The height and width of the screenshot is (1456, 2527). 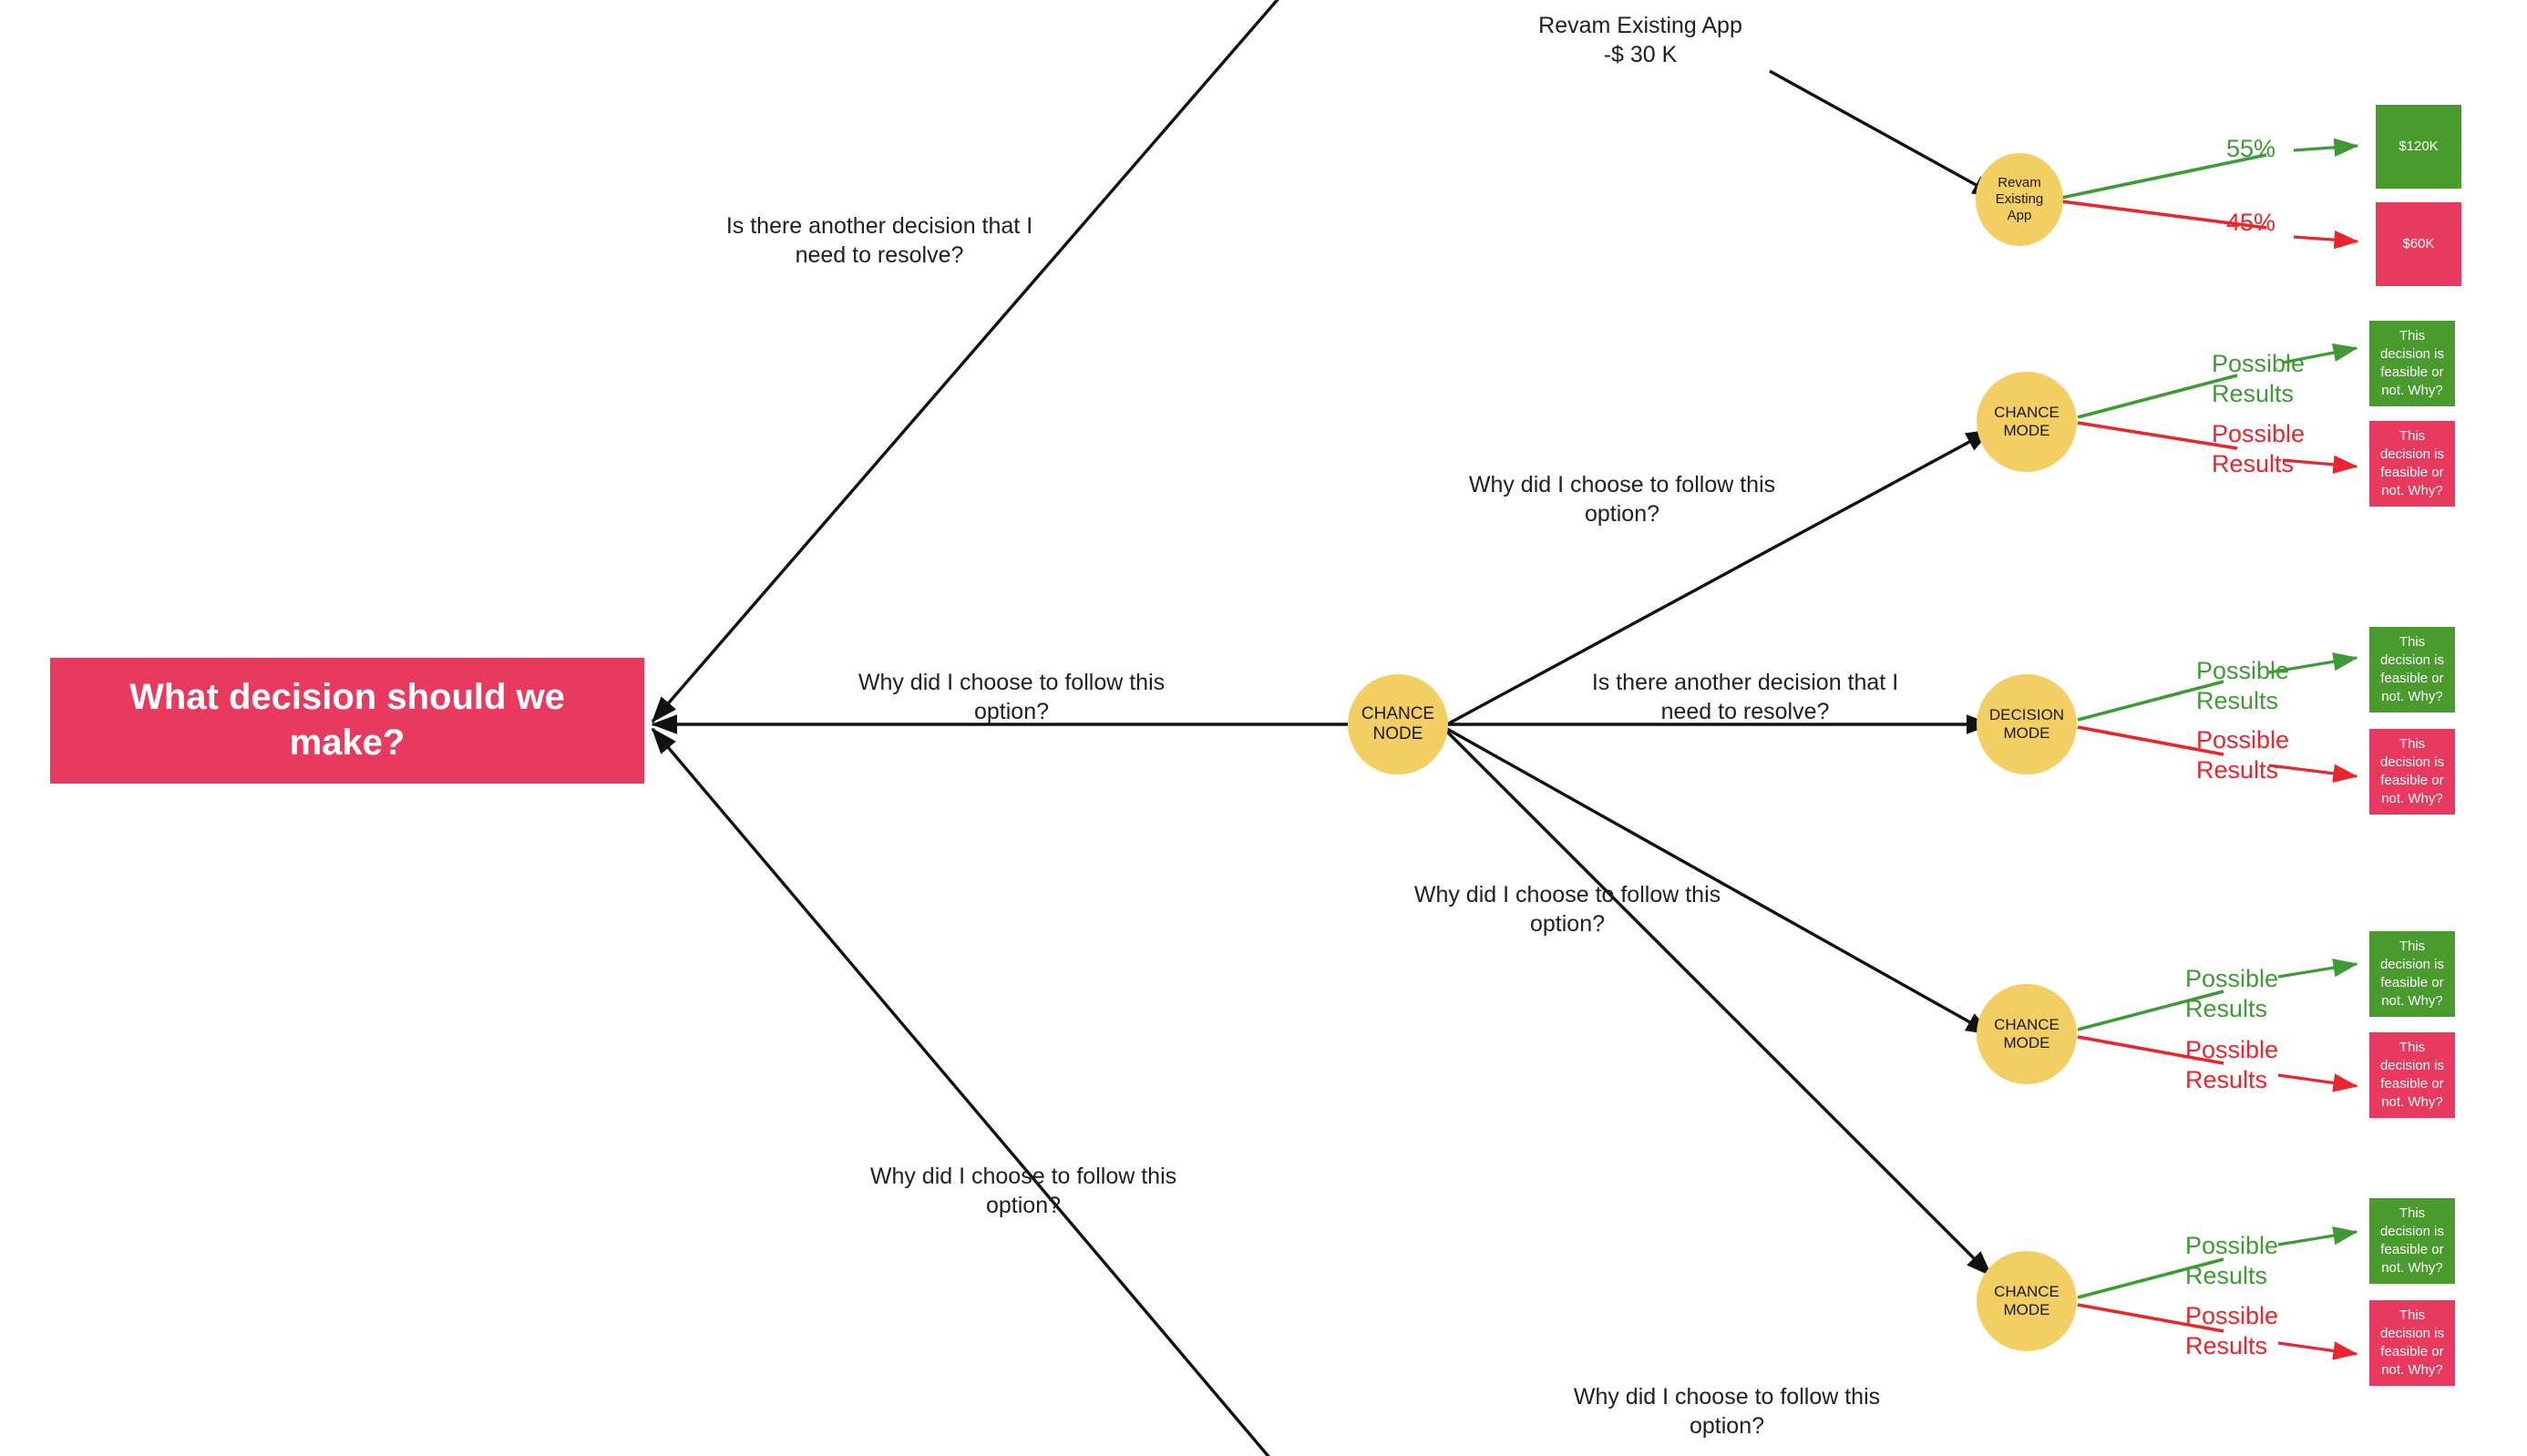 I want to click on edge-label-chance-to-bottom: Why did I choose to follow this option?, so click(x=1727, y=1411).